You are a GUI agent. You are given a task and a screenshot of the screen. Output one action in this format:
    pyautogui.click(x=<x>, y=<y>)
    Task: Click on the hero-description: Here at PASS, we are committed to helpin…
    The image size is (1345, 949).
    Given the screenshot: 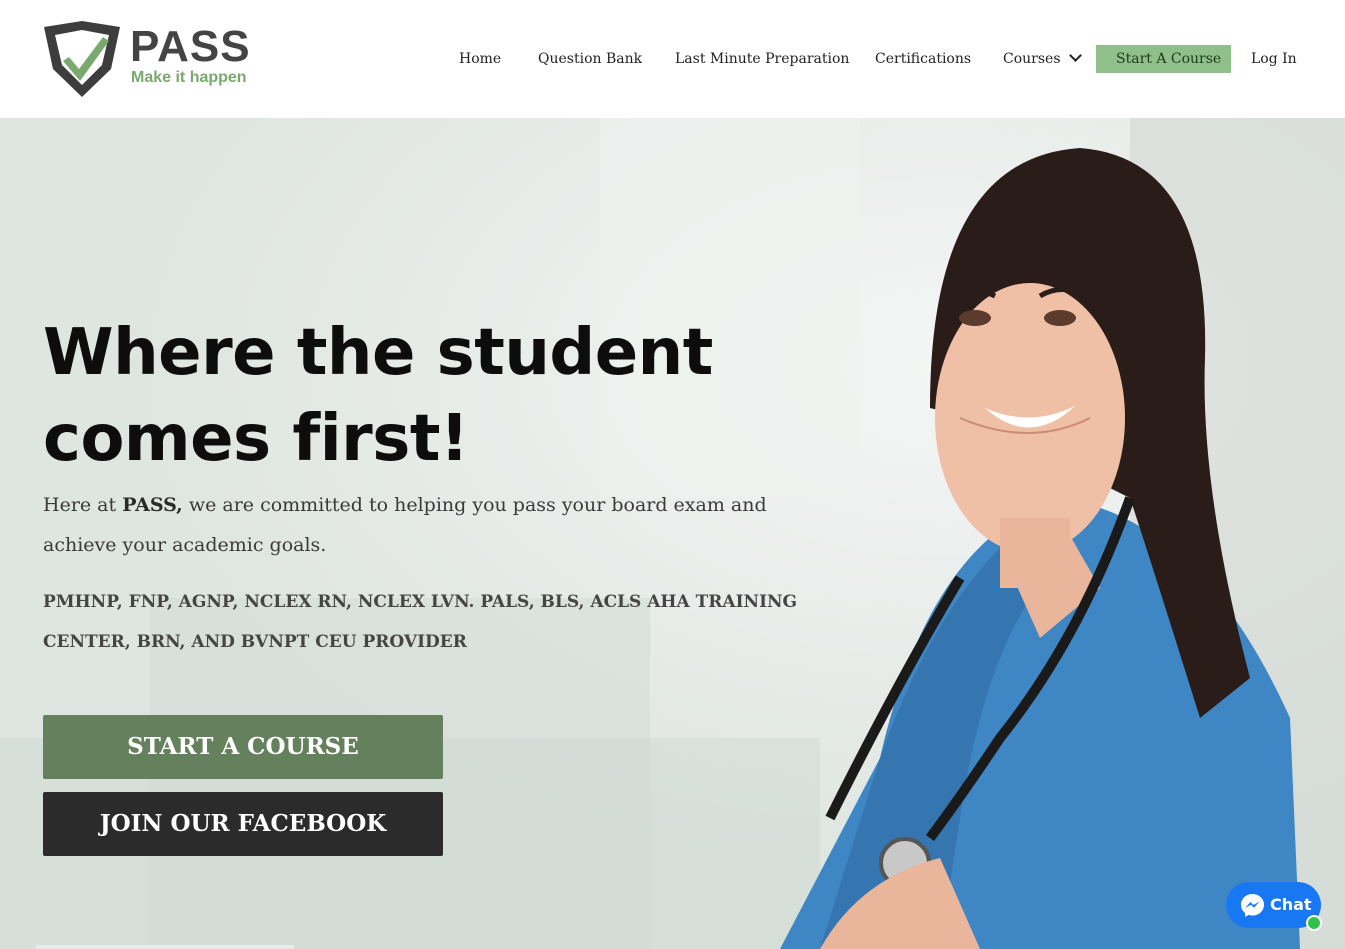 What is the action you would take?
    pyautogui.click(x=443, y=525)
    